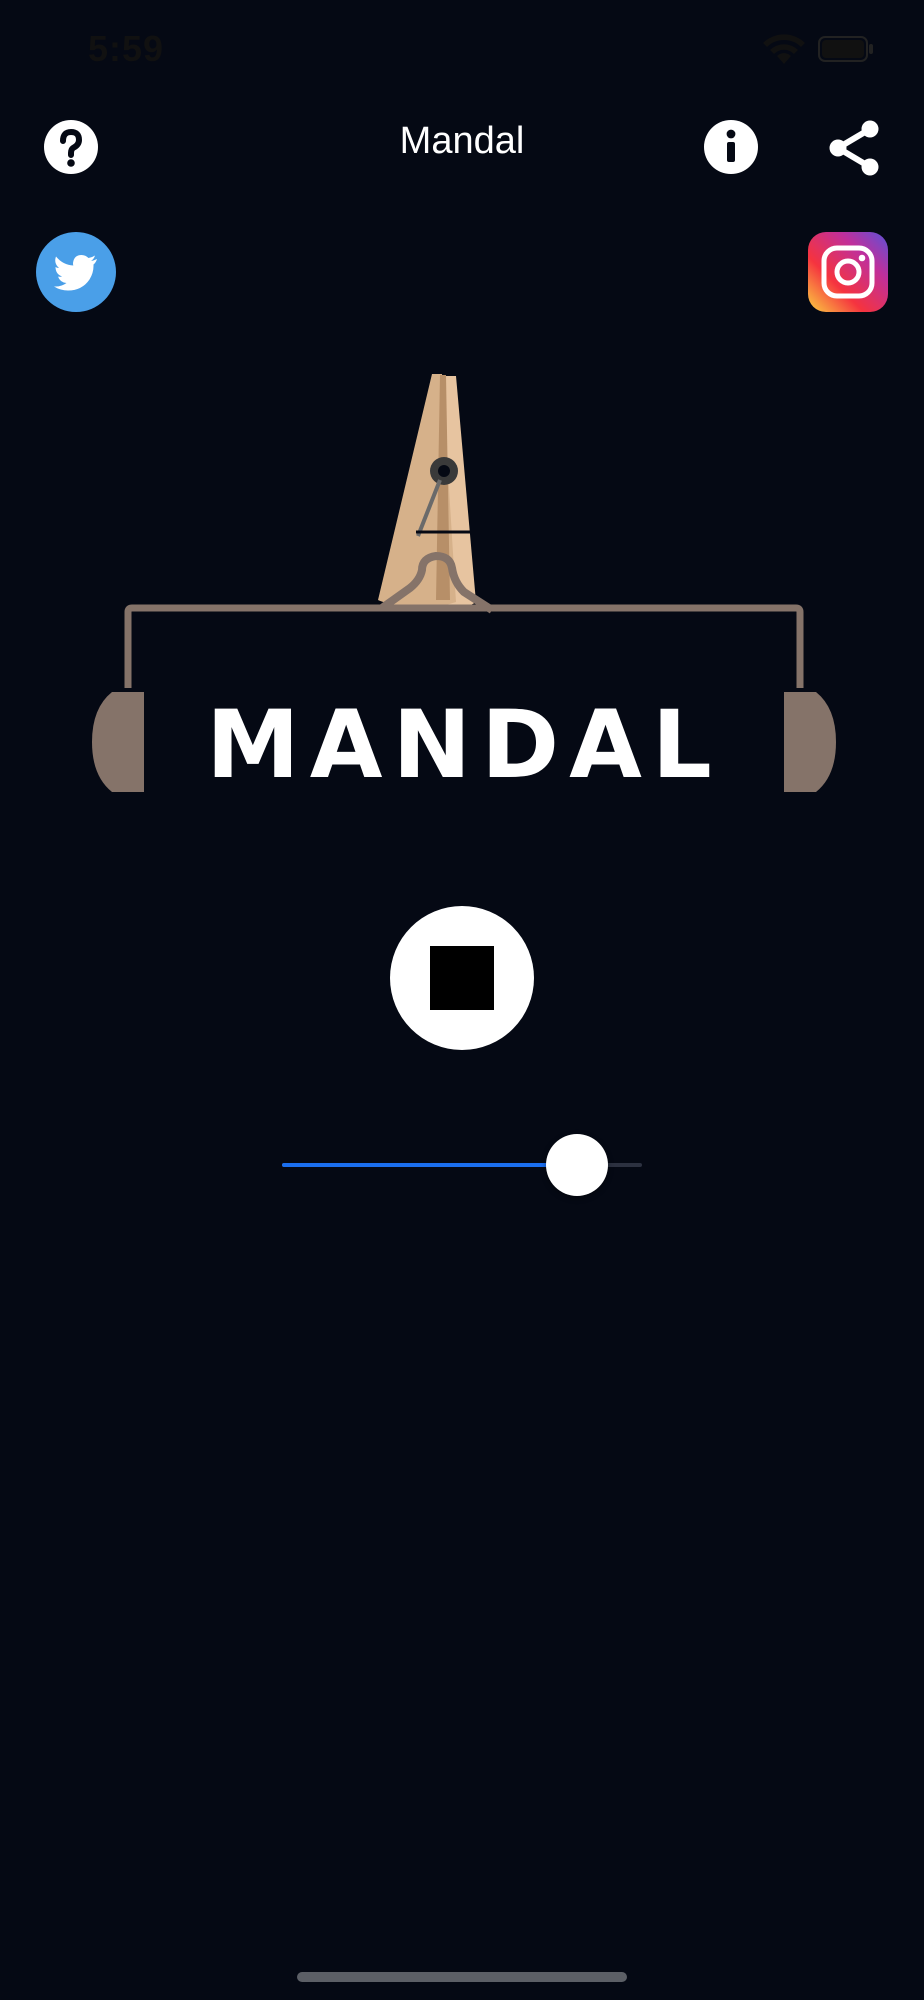 This screenshot has height=2000, width=924. Describe the element at coordinates (436, 494) in the screenshot. I see `clothespin-graphic` at that location.